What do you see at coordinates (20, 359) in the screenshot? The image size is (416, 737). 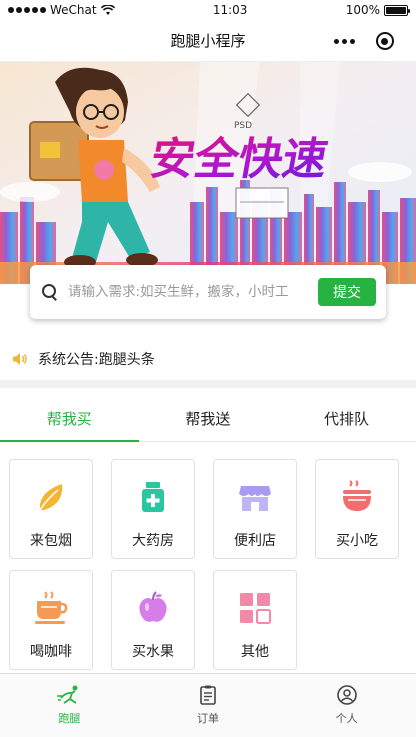 I see `speaker-icon` at bounding box center [20, 359].